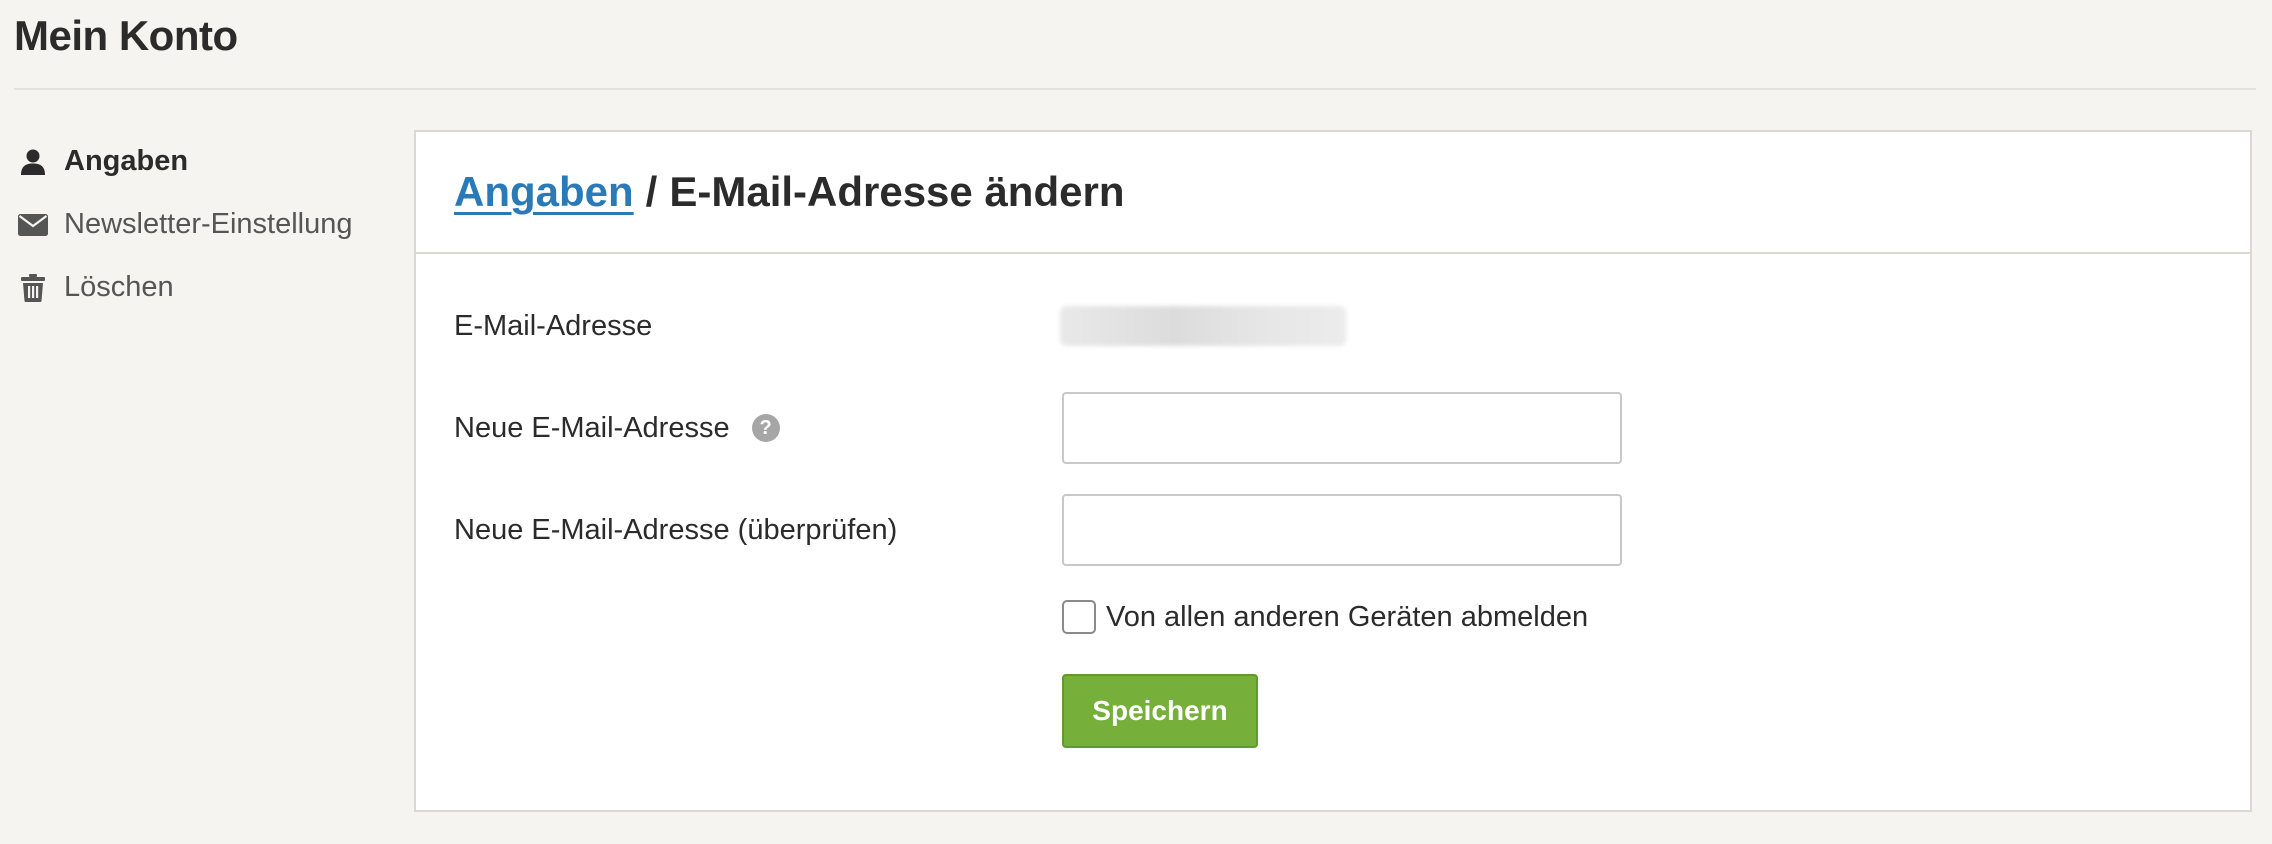 Image resolution: width=2272 pixels, height=844 pixels. I want to click on confirm-email-input, so click(1342, 530).